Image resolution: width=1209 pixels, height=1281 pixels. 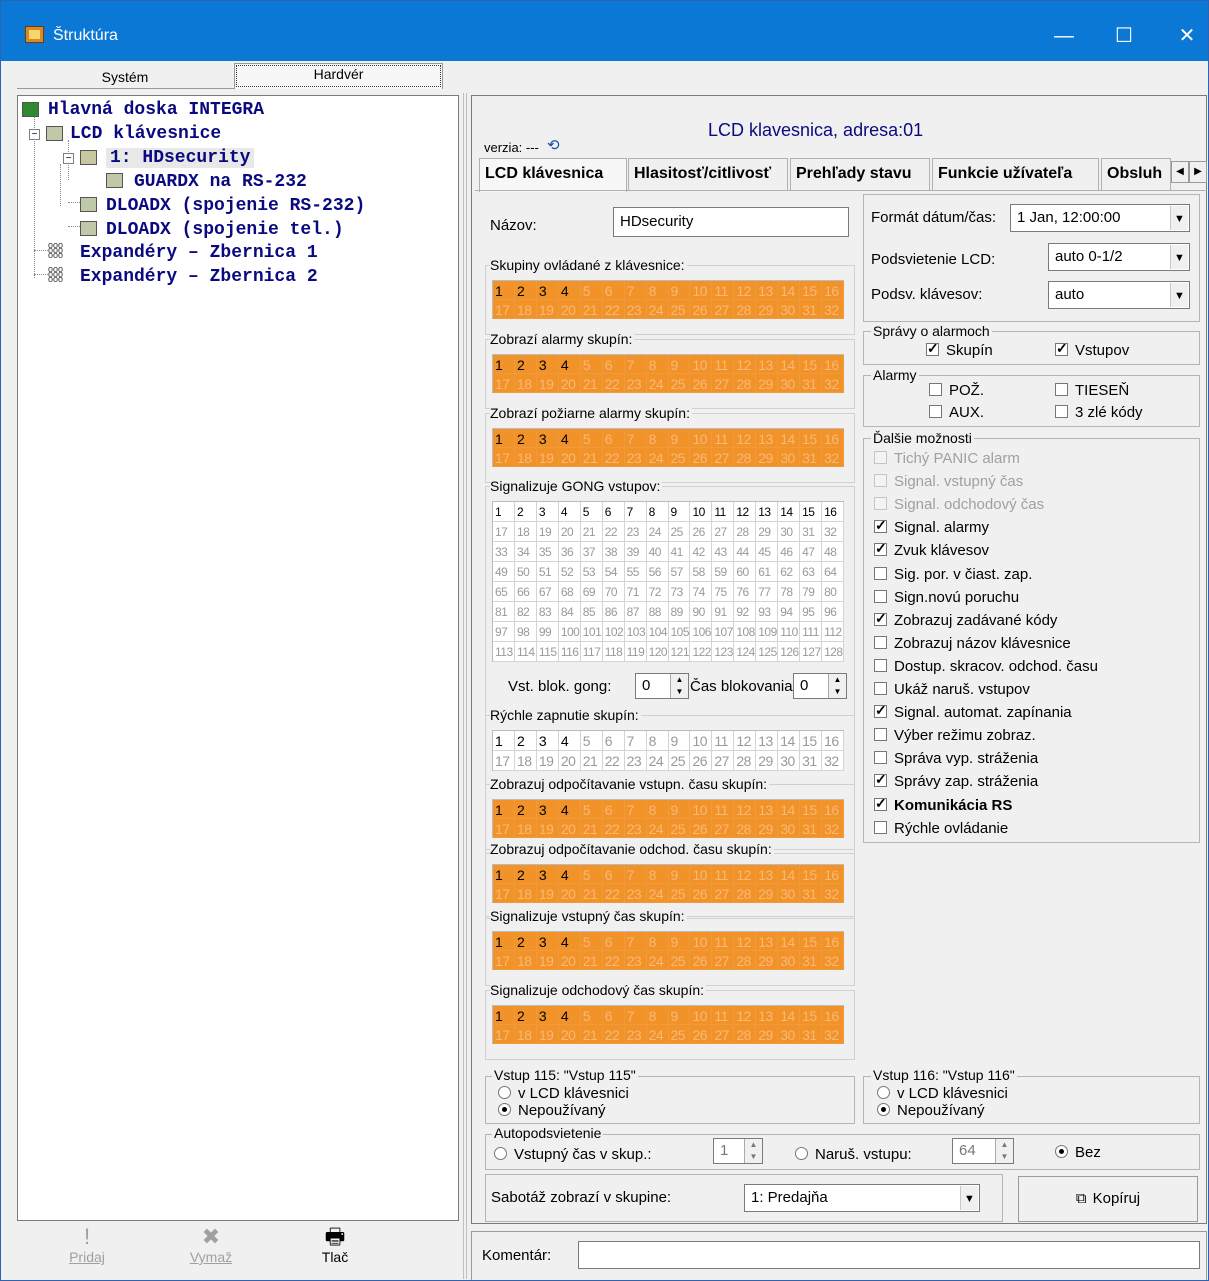 What do you see at coordinates (723, 632) in the screenshot?
I see `grid-cell: 107` at bounding box center [723, 632].